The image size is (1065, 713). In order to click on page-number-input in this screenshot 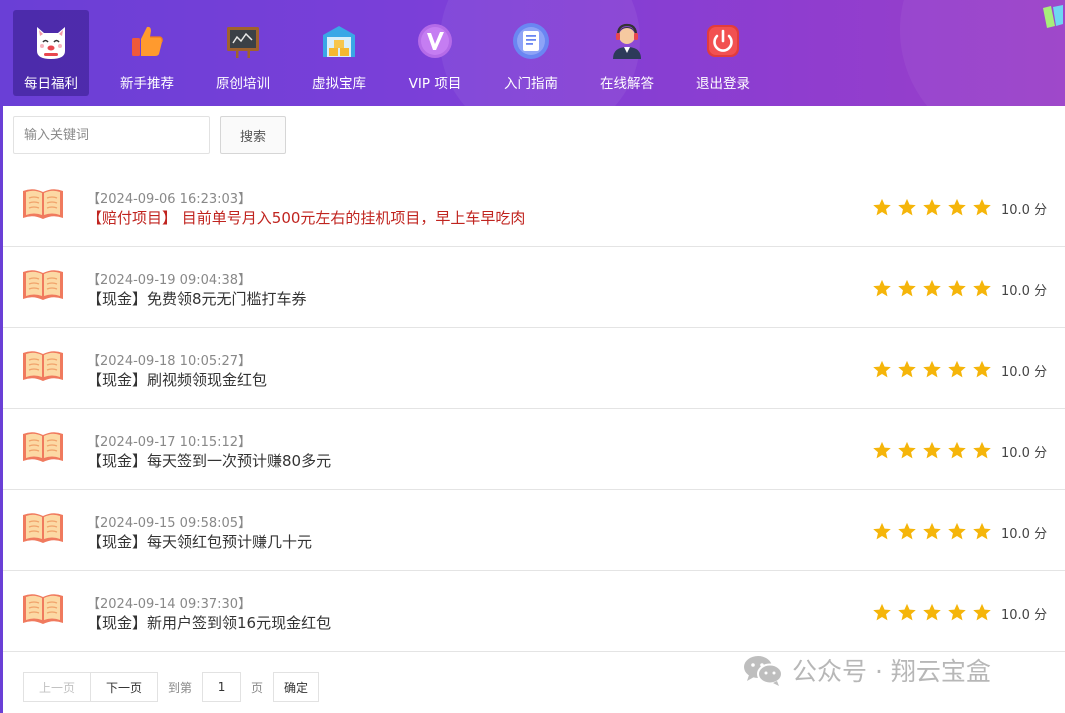, I will do `click(222, 687)`.